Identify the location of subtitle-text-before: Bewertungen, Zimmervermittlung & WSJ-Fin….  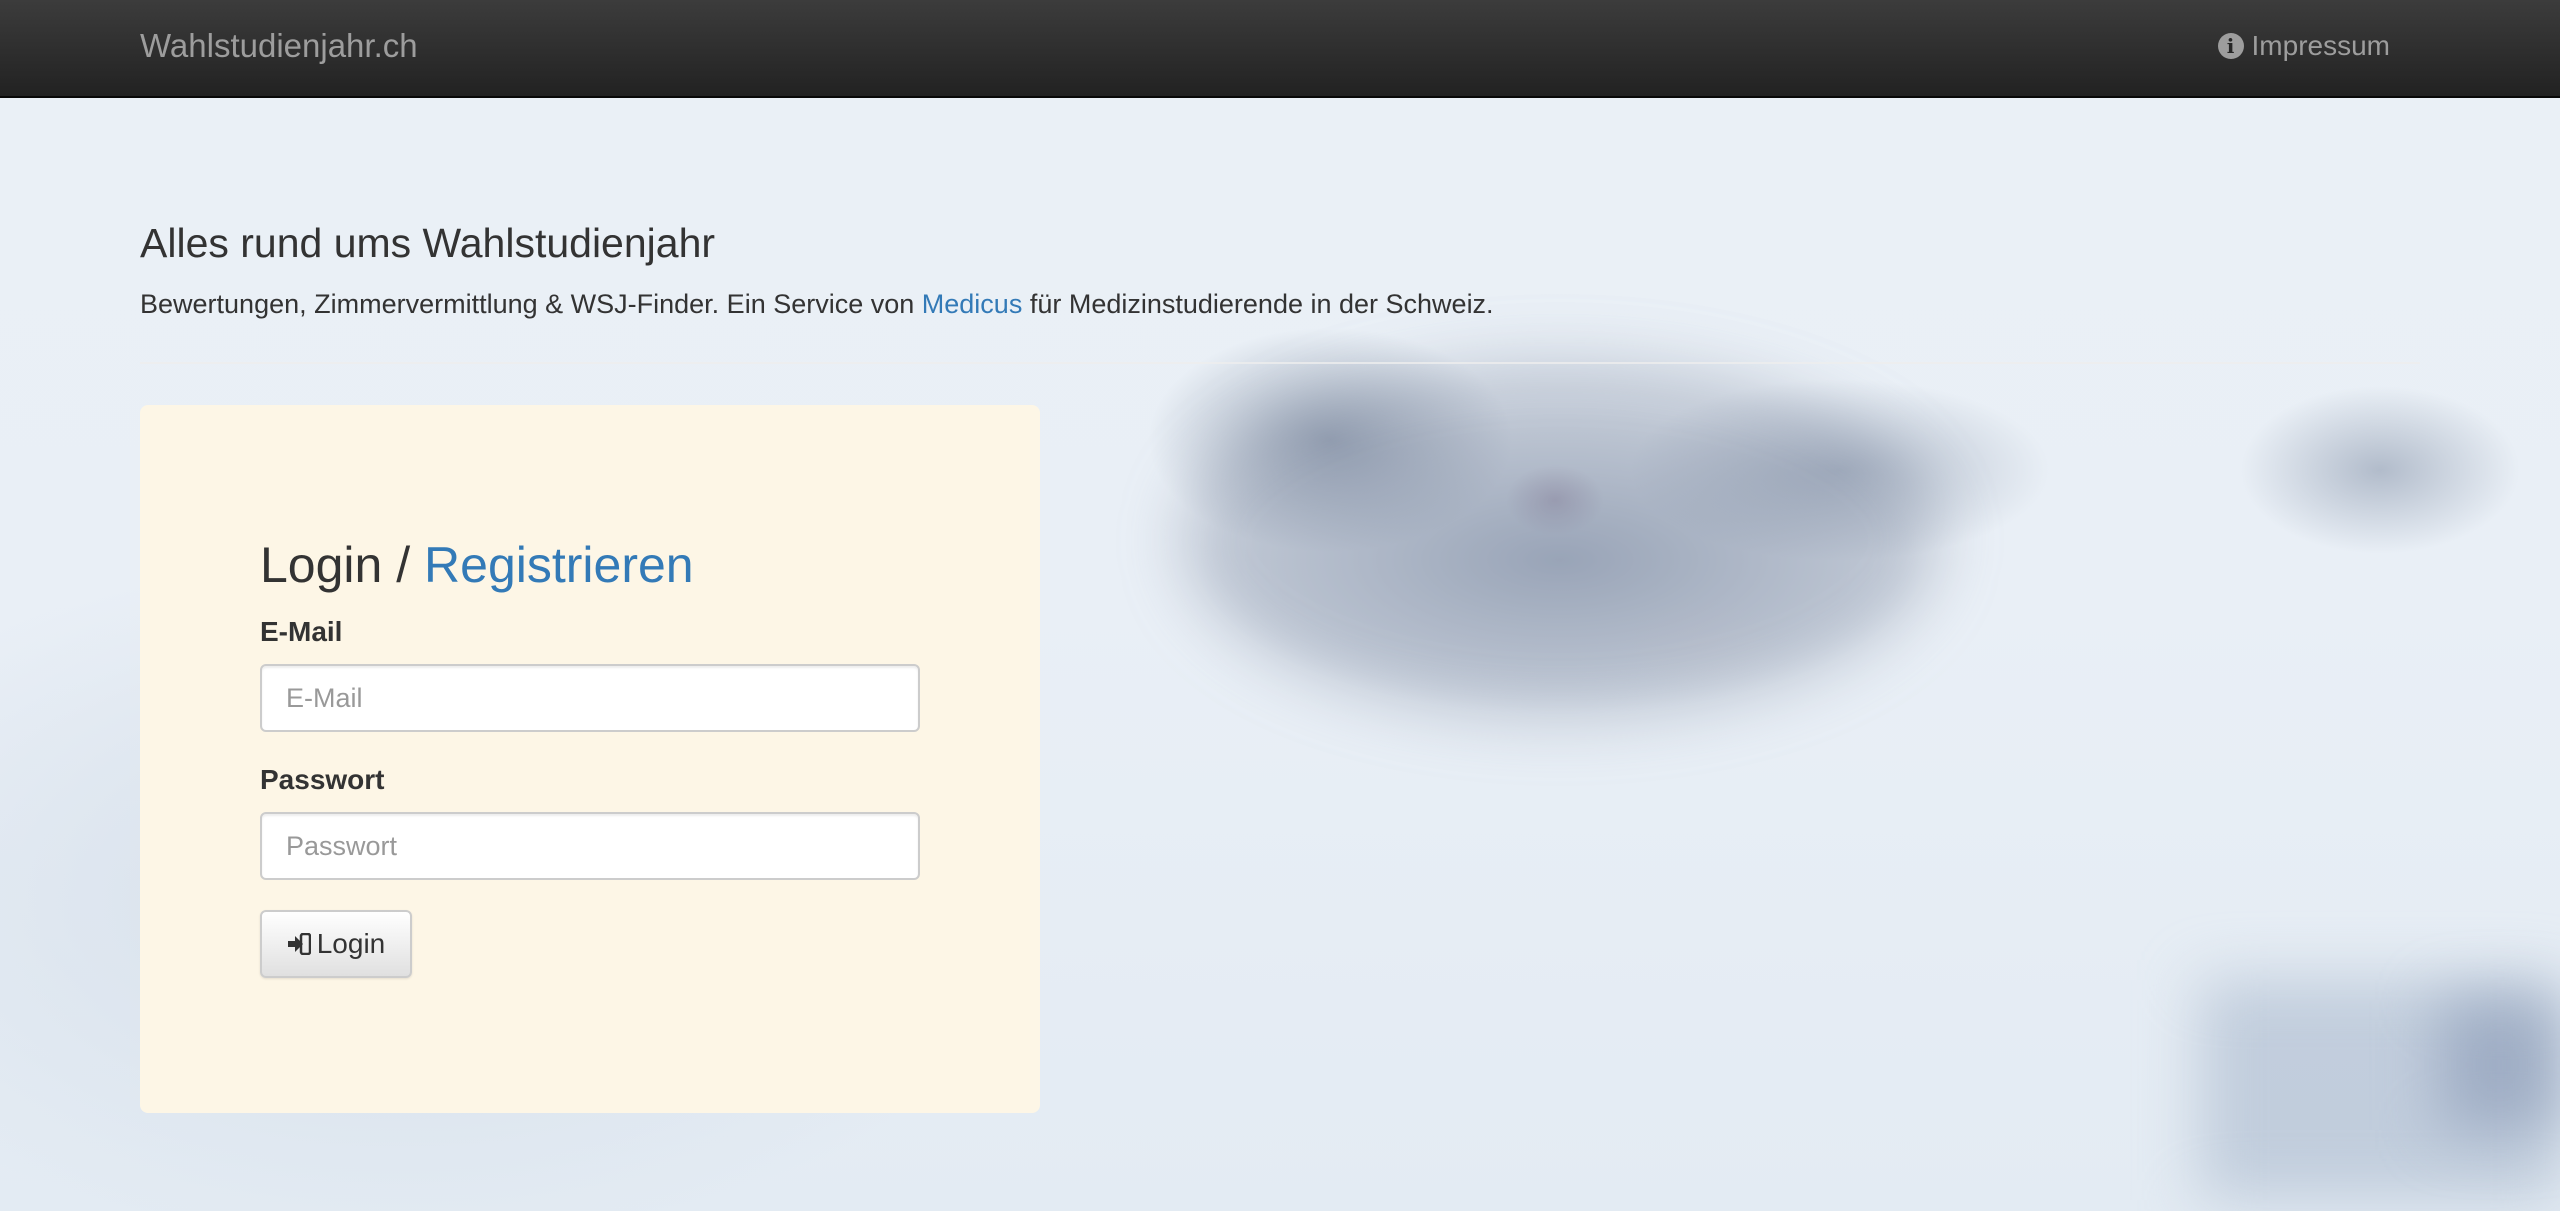
(531, 304).